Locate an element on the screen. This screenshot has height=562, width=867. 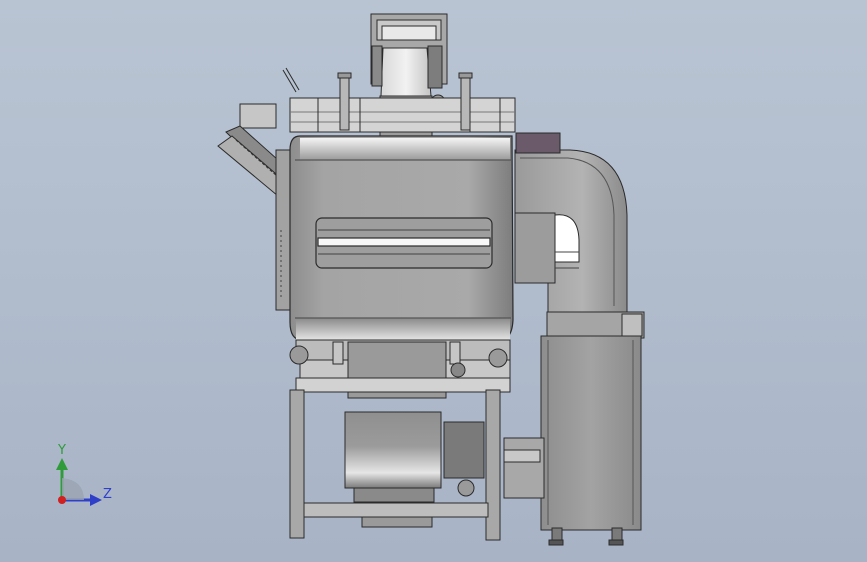
y-axis-arrowhead is located at coordinates (62, 464).